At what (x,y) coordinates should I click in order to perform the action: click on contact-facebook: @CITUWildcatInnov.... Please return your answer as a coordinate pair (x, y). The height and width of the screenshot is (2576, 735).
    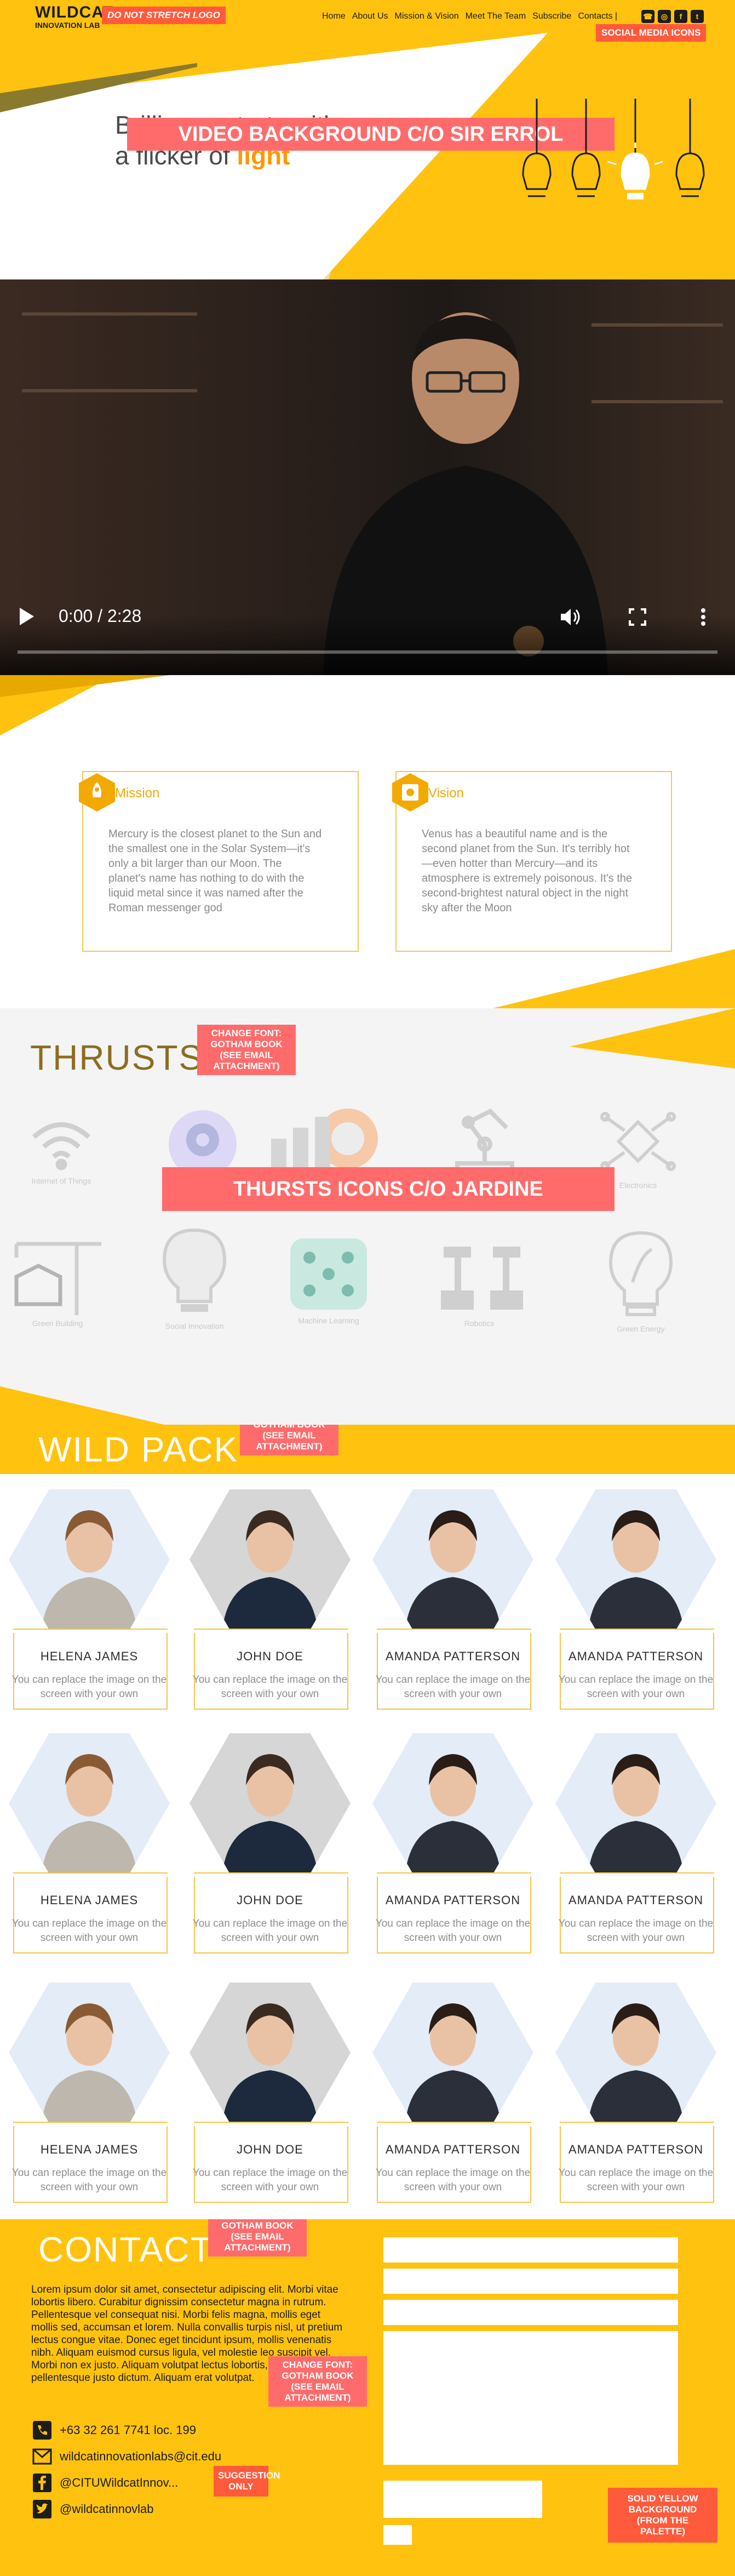
    Looking at the image, I should click on (104, 2483).